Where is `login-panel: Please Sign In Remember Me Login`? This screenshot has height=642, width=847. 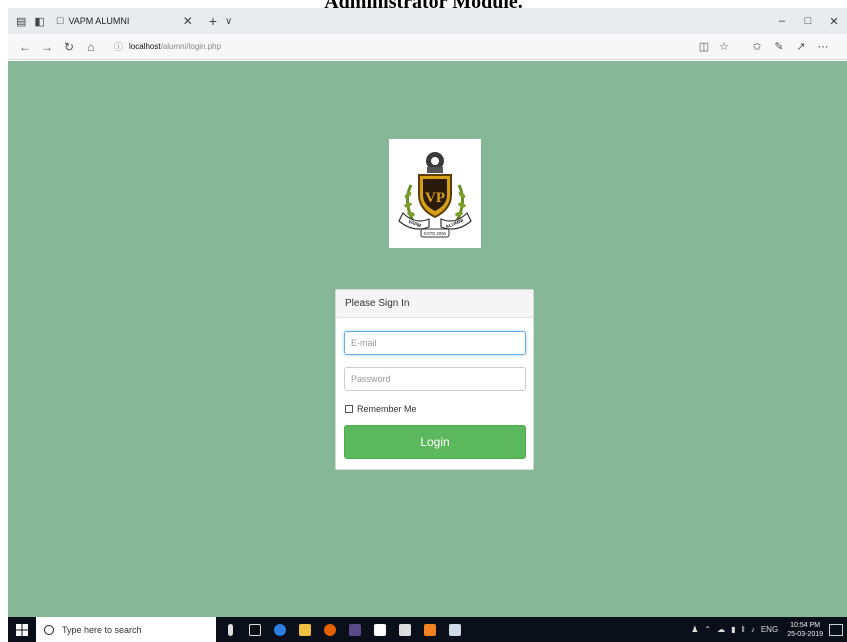
login-panel: Please Sign In Remember Me Login is located at coordinates (434, 379).